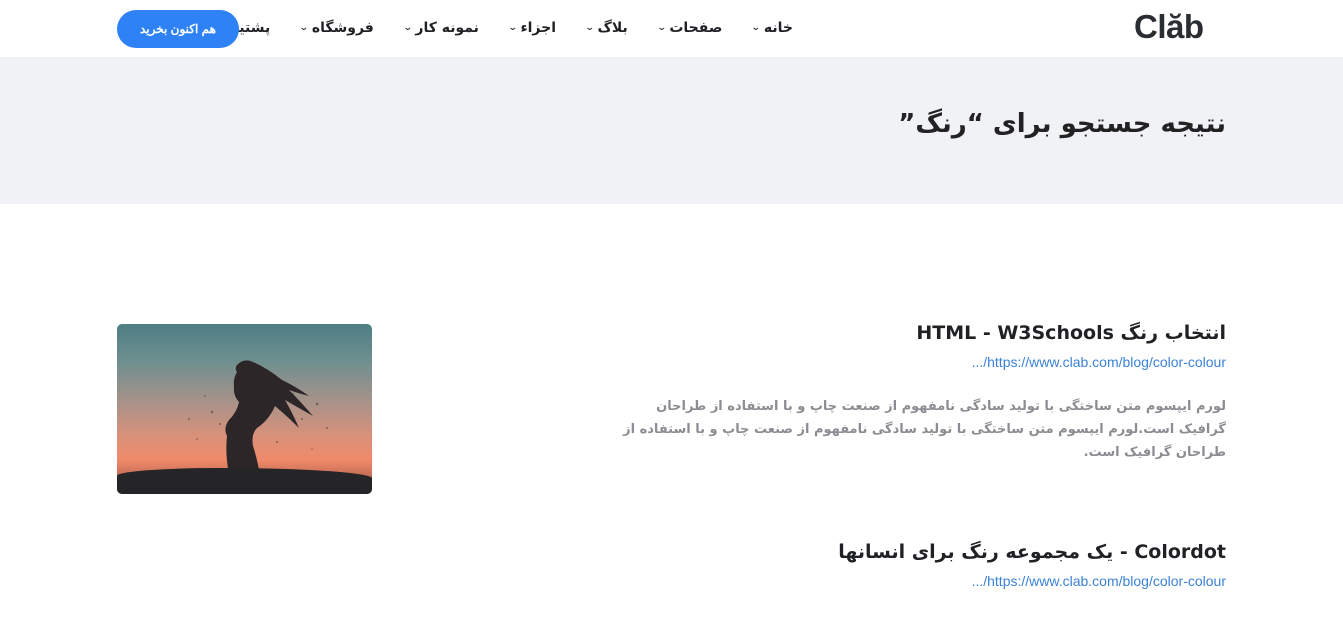 This screenshot has width=1343, height=621. I want to click on nav-item-label: فروشگاه, so click(342, 28).